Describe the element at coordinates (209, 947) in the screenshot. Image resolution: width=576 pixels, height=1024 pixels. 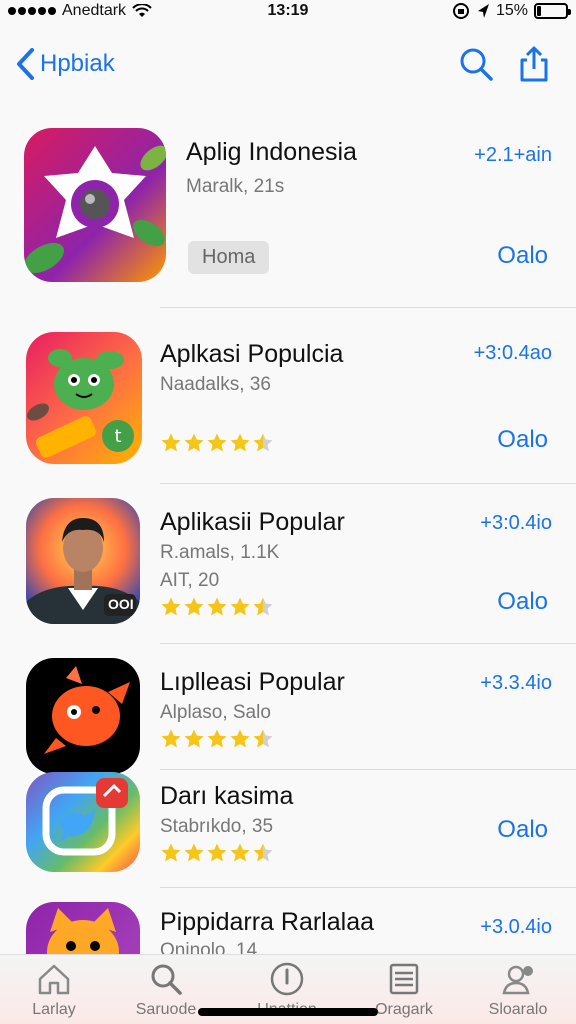
I see `app-subtitle: Oninolo, 14` at that location.